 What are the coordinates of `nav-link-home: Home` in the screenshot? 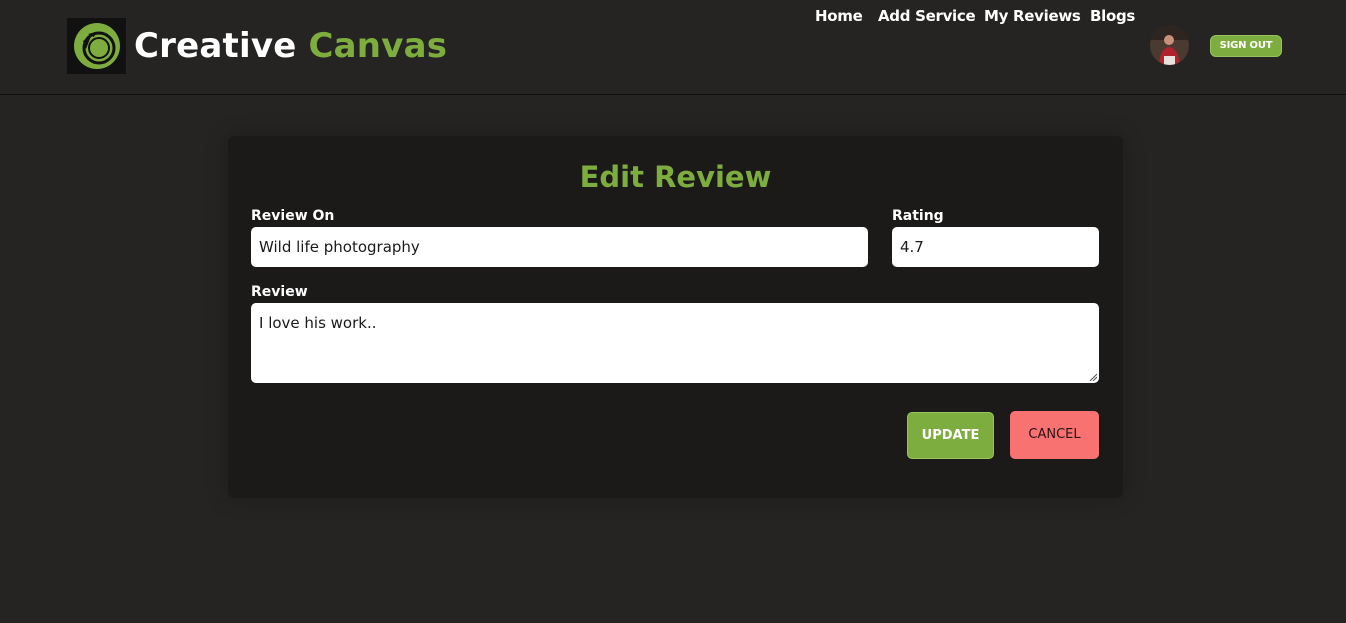 It's located at (839, 16).